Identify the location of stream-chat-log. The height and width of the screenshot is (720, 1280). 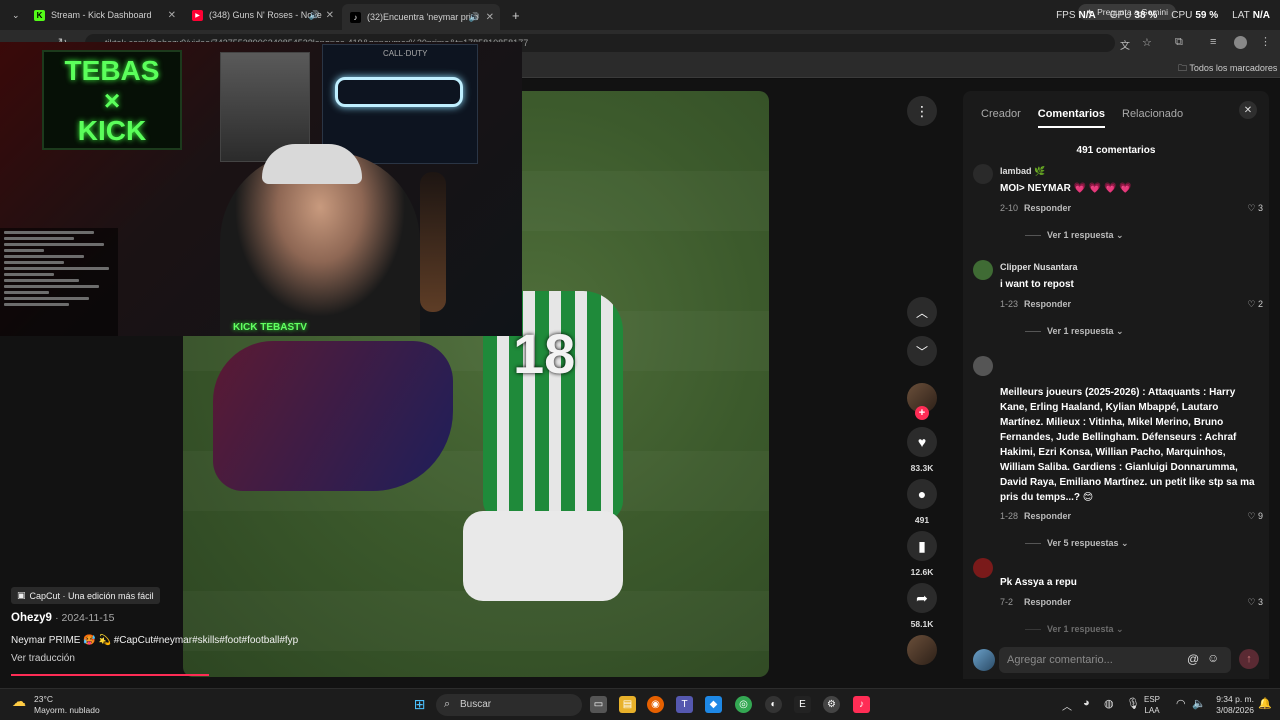
(59, 282).